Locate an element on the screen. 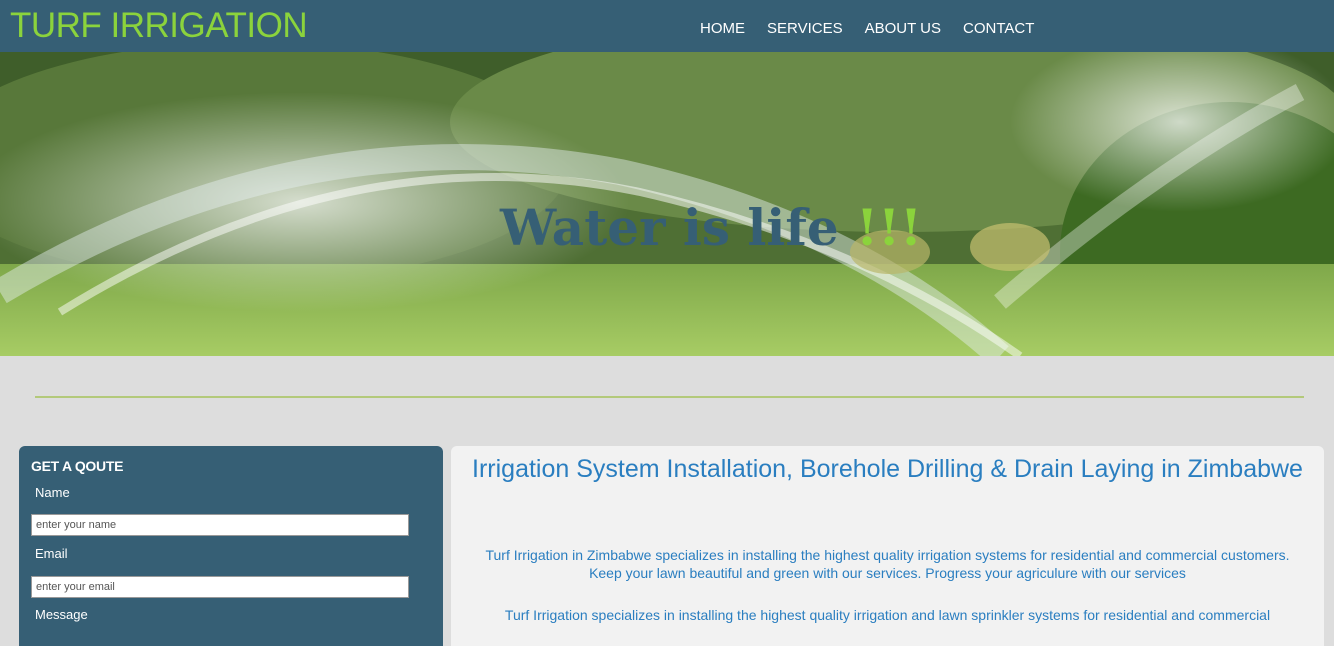 The height and width of the screenshot is (646, 1334). section-divider is located at coordinates (669, 397).